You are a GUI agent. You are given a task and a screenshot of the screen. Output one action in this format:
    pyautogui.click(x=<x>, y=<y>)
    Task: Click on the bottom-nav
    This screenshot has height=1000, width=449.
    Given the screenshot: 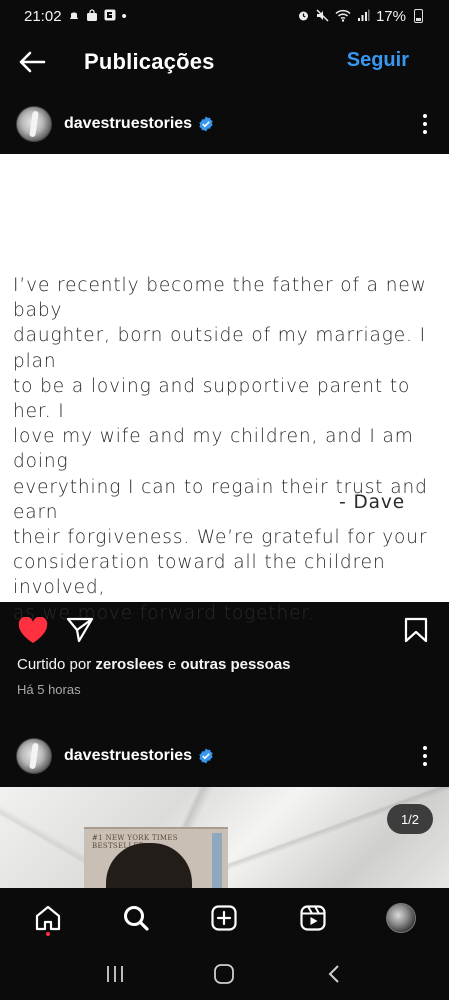 What is the action you would take?
    pyautogui.click(x=224, y=918)
    